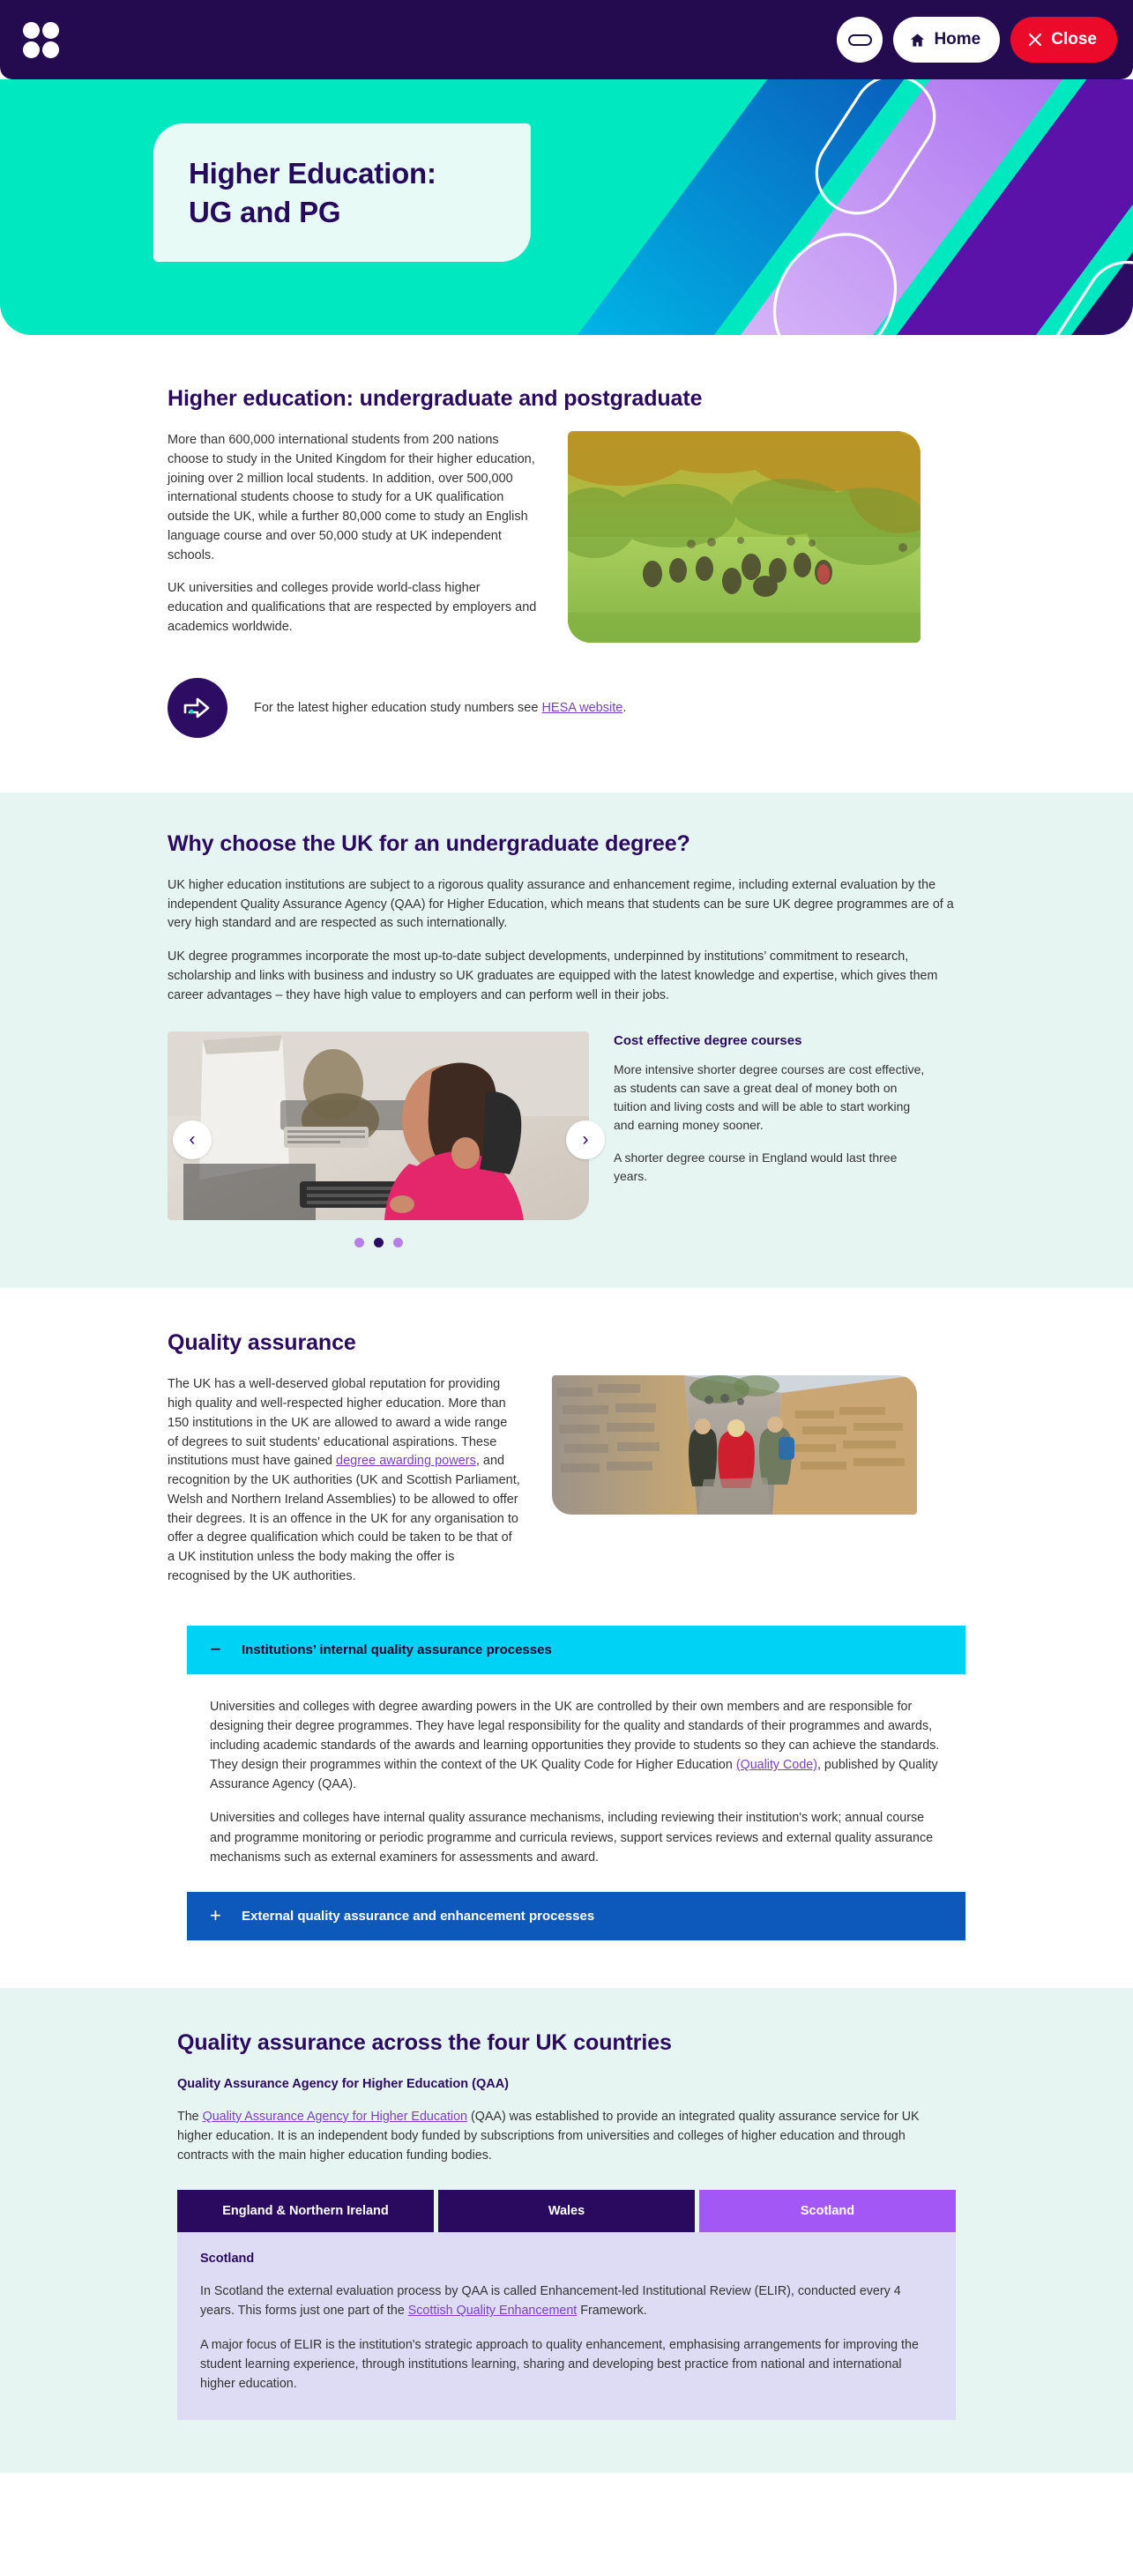 This screenshot has height=2576, width=1133. What do you see at coordinates (776, 1765) in the screenshot?
I see `quality-code-link: (Quality Code)` at bounding box center [776, 1765].